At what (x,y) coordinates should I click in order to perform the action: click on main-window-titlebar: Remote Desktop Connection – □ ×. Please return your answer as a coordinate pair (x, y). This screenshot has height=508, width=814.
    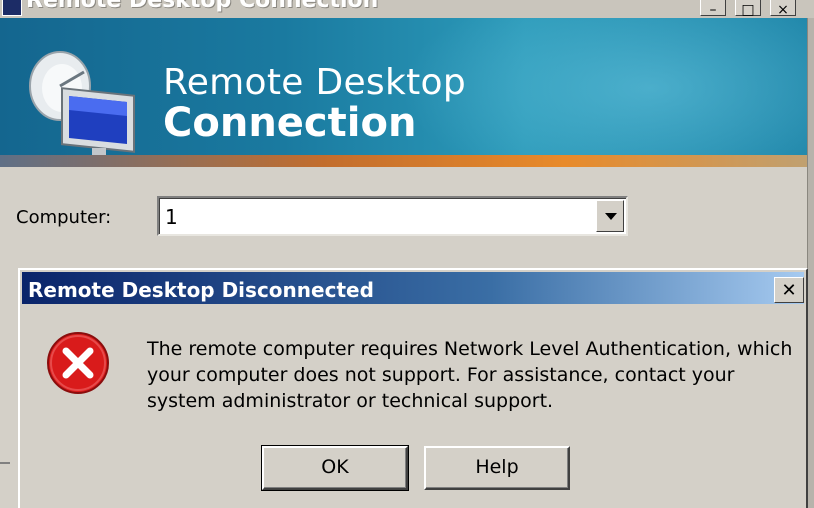
    Looking at the image, I should click on (407, 9).